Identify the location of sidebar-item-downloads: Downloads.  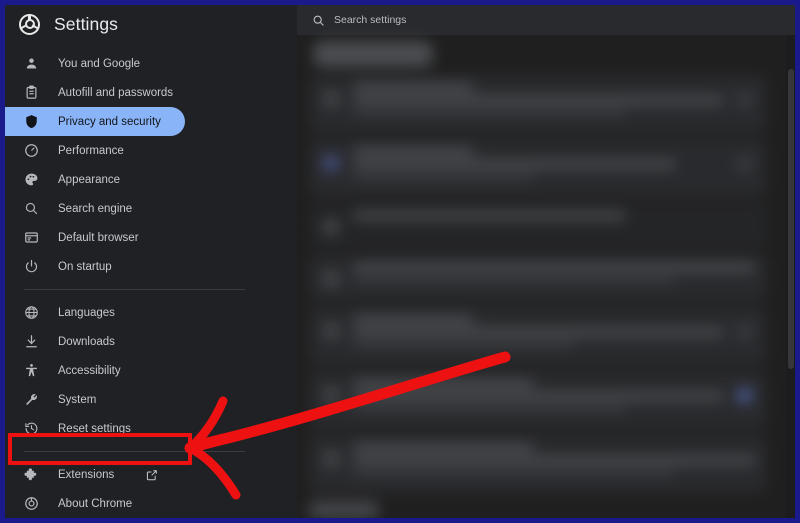
(95, 341).